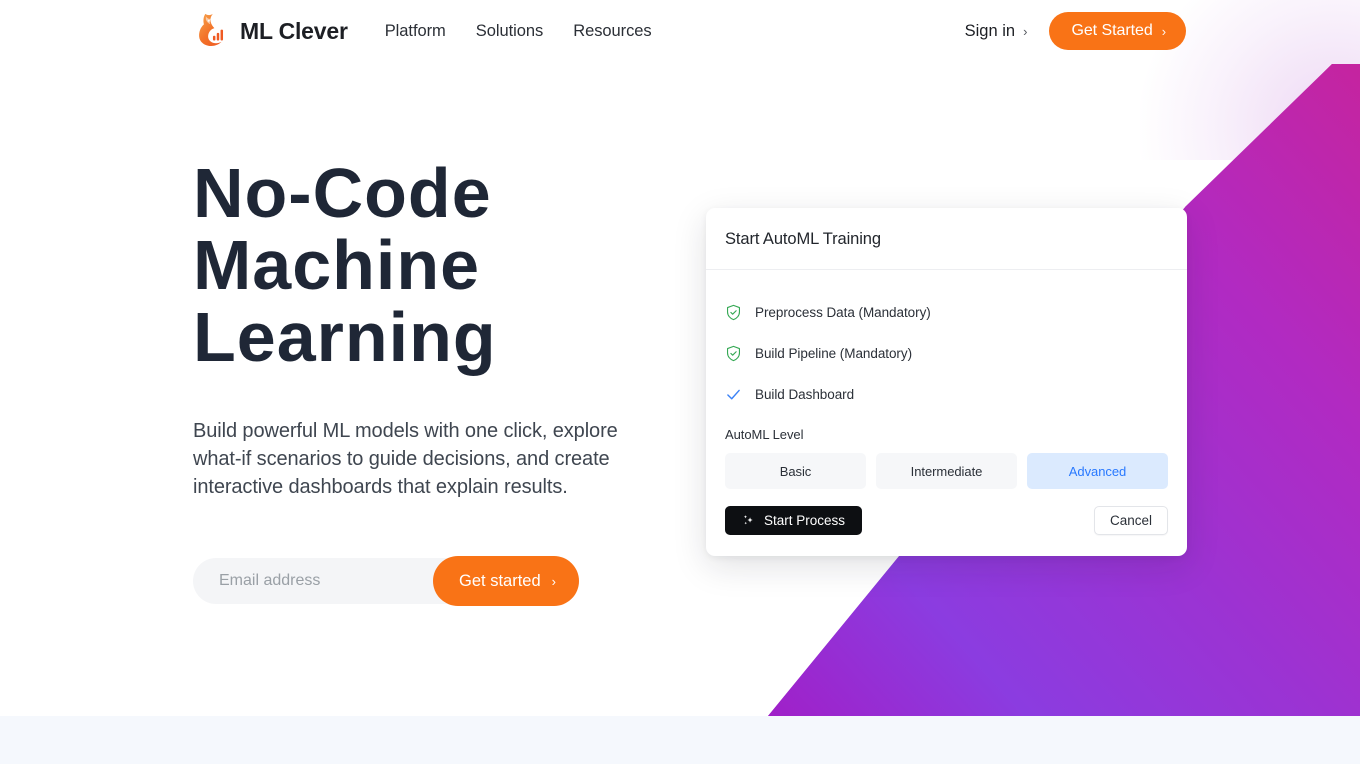  I want to click on task-item-build-pipeline: Build Pipeline (Mandatory), so click(946, 353).